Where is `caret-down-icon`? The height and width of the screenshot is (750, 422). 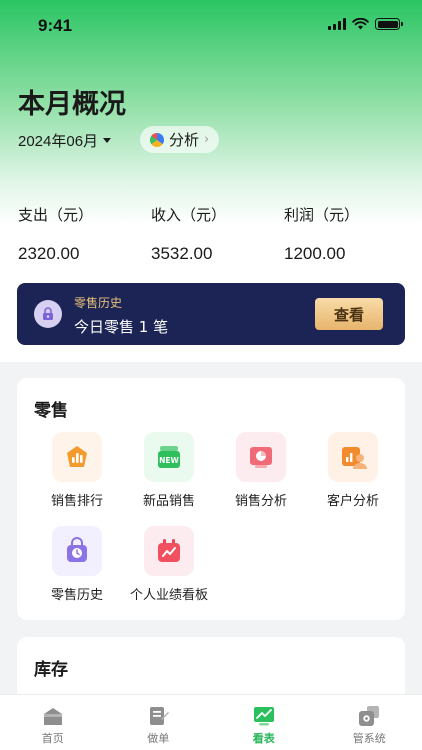 caret-down-icon is located at coordinates (107, 140).